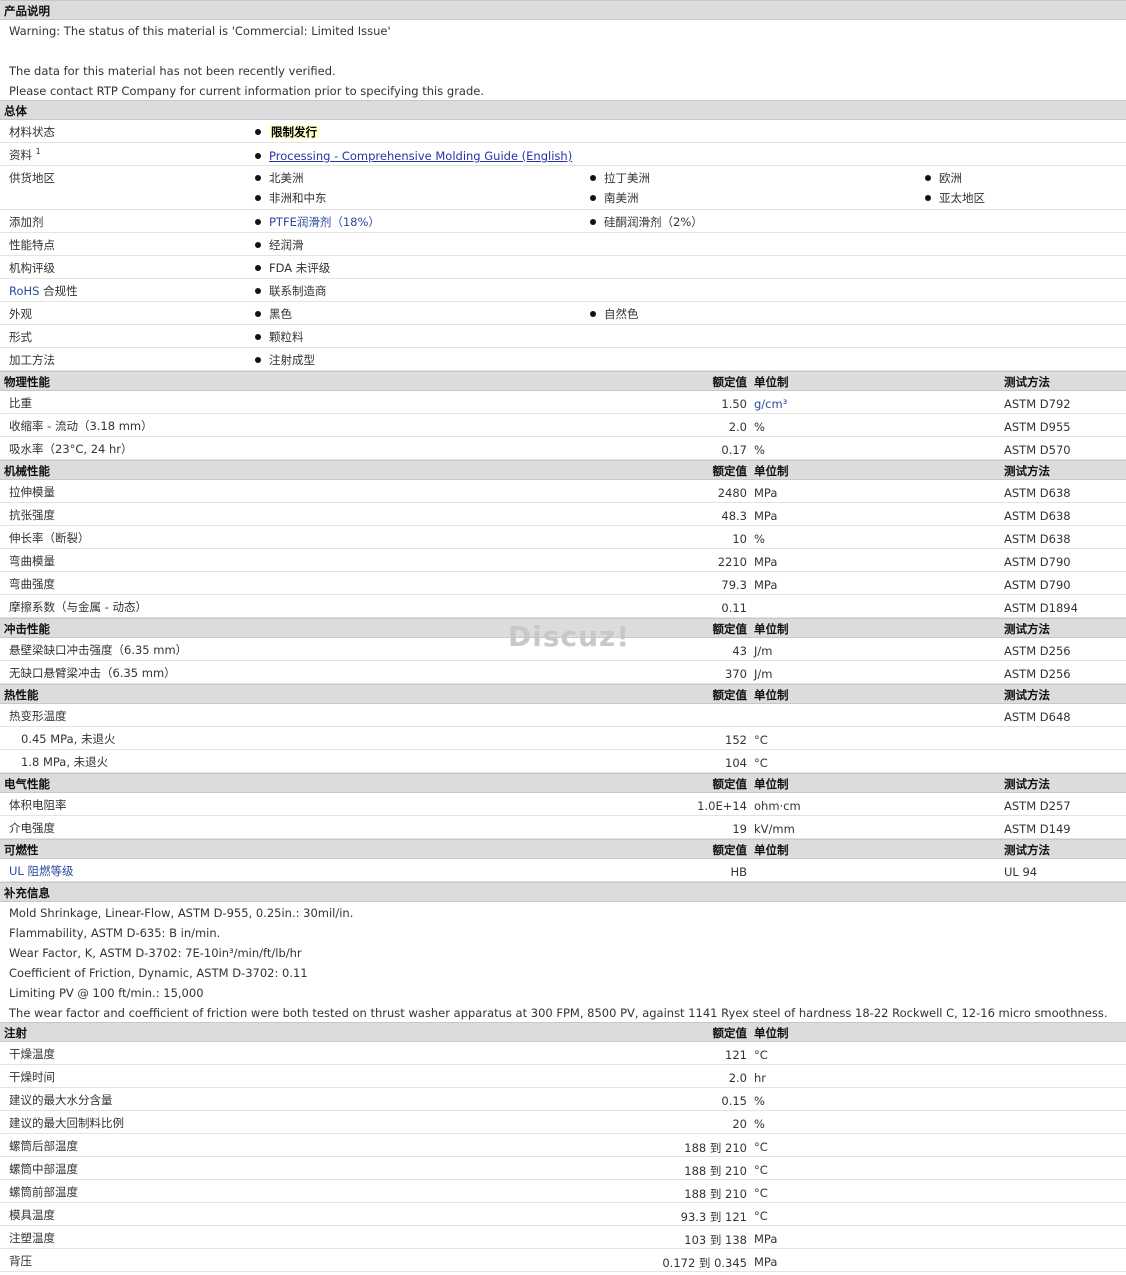  What do you see at coordinates (563, 892) in the screenshot?
I see `section-supplement: 补充信息` at bounding box center [563, 892].